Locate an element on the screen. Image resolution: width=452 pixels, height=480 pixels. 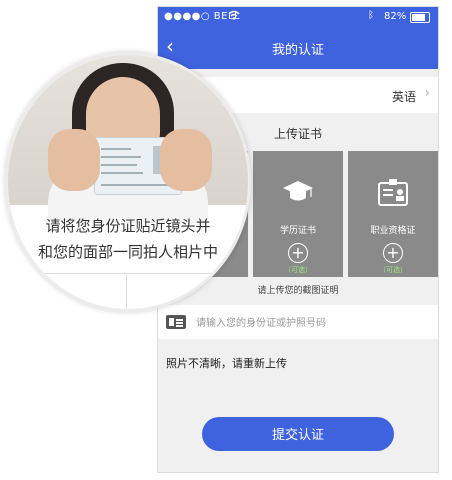
wifi-icon is located at coordinates (234, 15).